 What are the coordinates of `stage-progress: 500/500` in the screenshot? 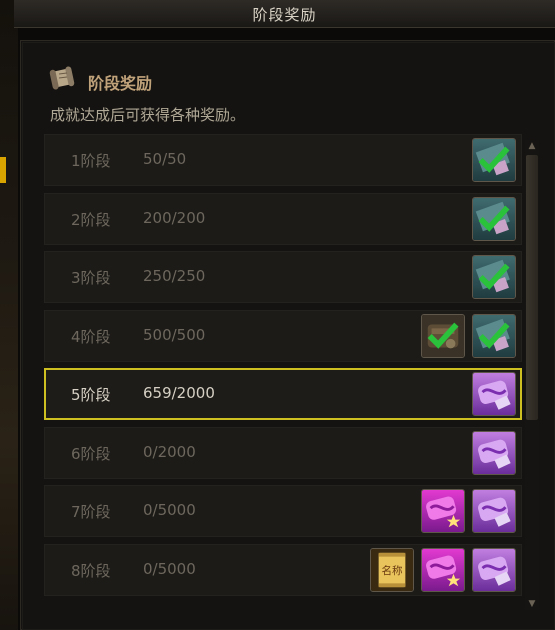 It's located at (174, 334).